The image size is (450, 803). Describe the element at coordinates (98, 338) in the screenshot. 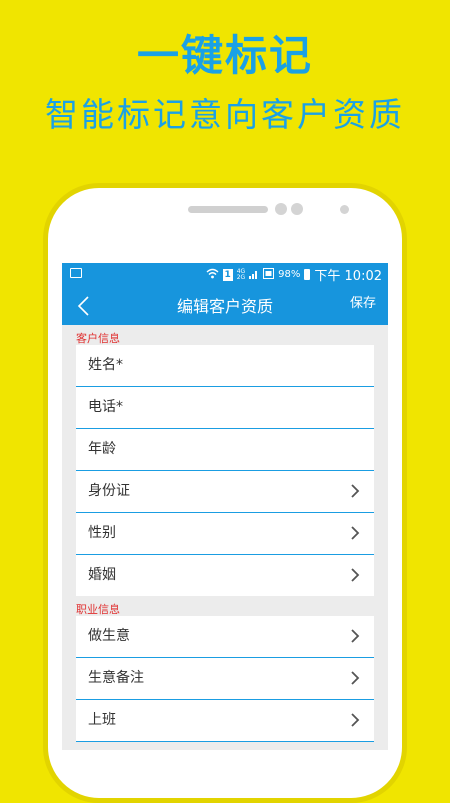

I see `section-label-customer: 客户信息` at that location.